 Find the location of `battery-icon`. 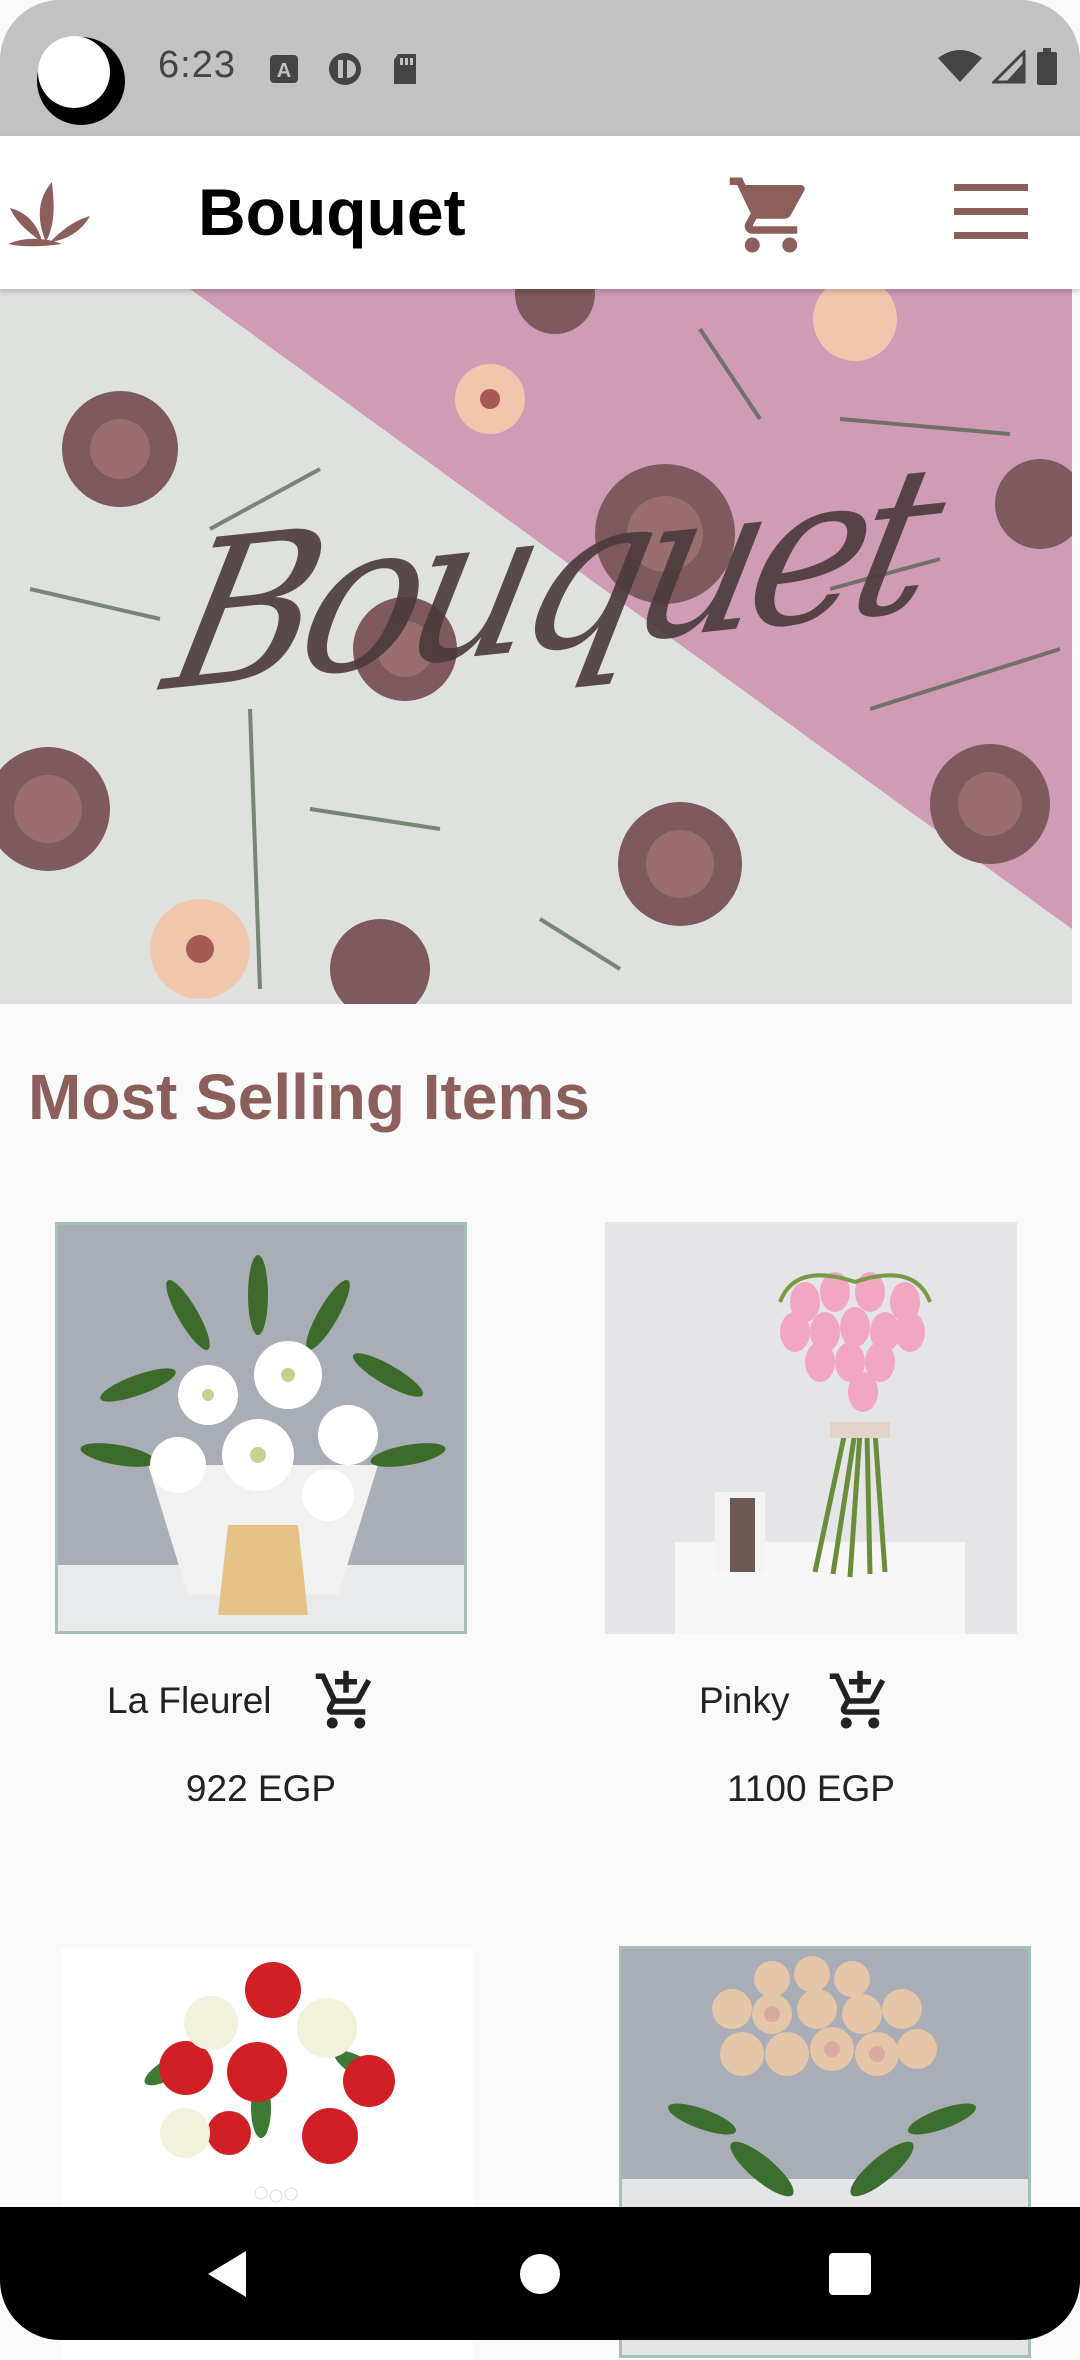

battery-icon is located at coordinates (1047, 66).